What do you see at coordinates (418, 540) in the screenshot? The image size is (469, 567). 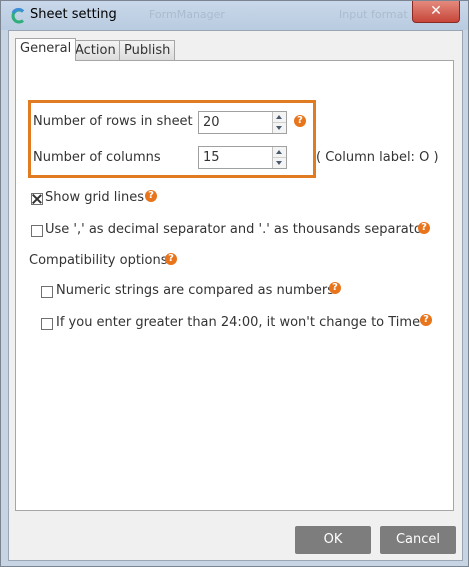 I see `cancel-button: Cancel` at bounding box center [418, 540].